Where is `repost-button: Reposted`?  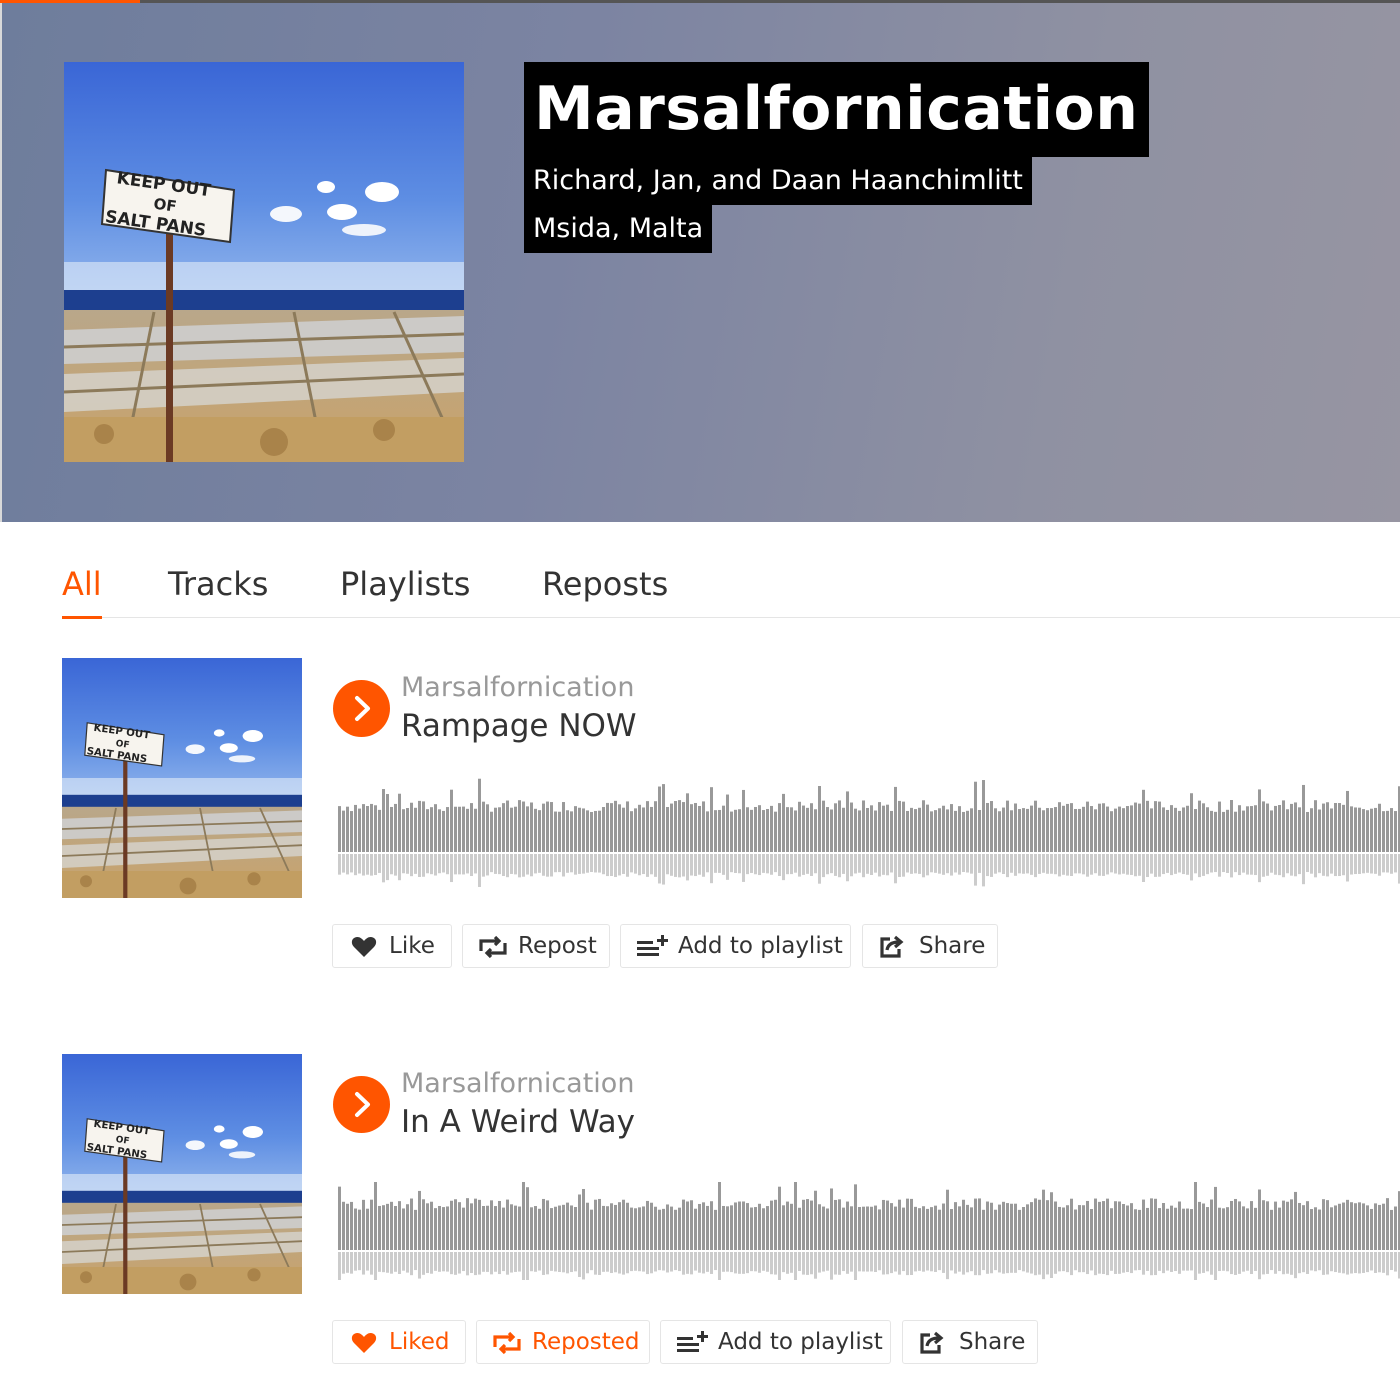
repost-button: Reposted is located at coordinates (563, 1342).